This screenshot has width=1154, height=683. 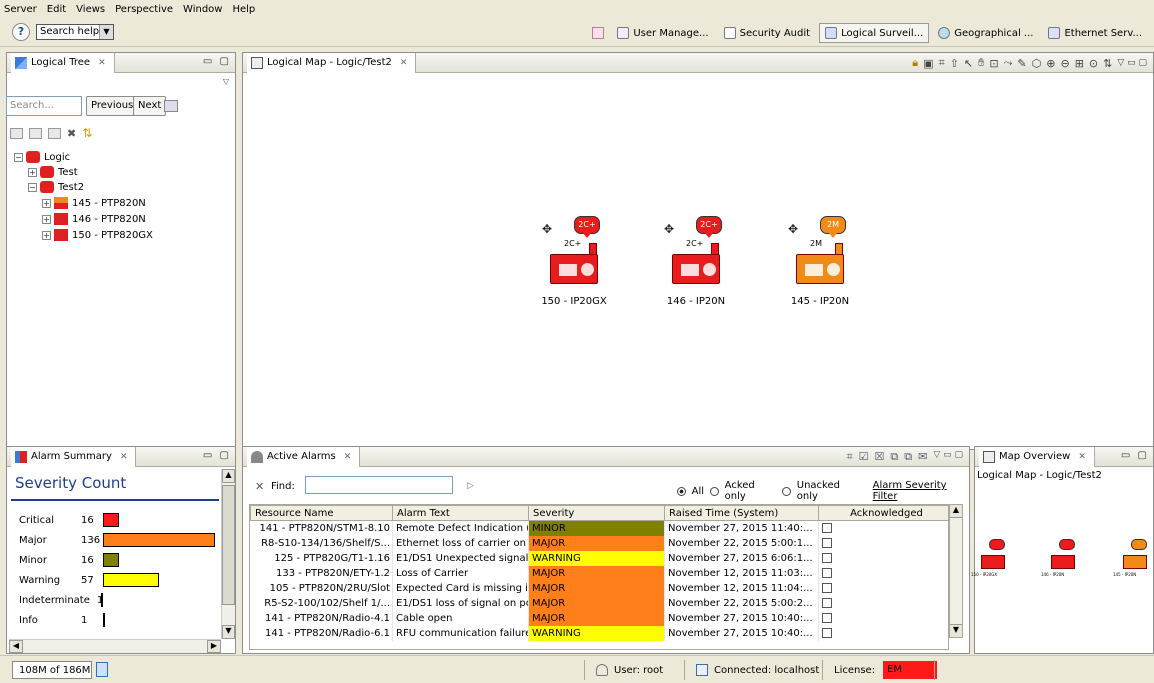 What do you see at coordinates (921, 491) in the screenshot?
I see `alarm-severity-filter-link: Alarm Severity Filter` at bounding box center [921, 491].